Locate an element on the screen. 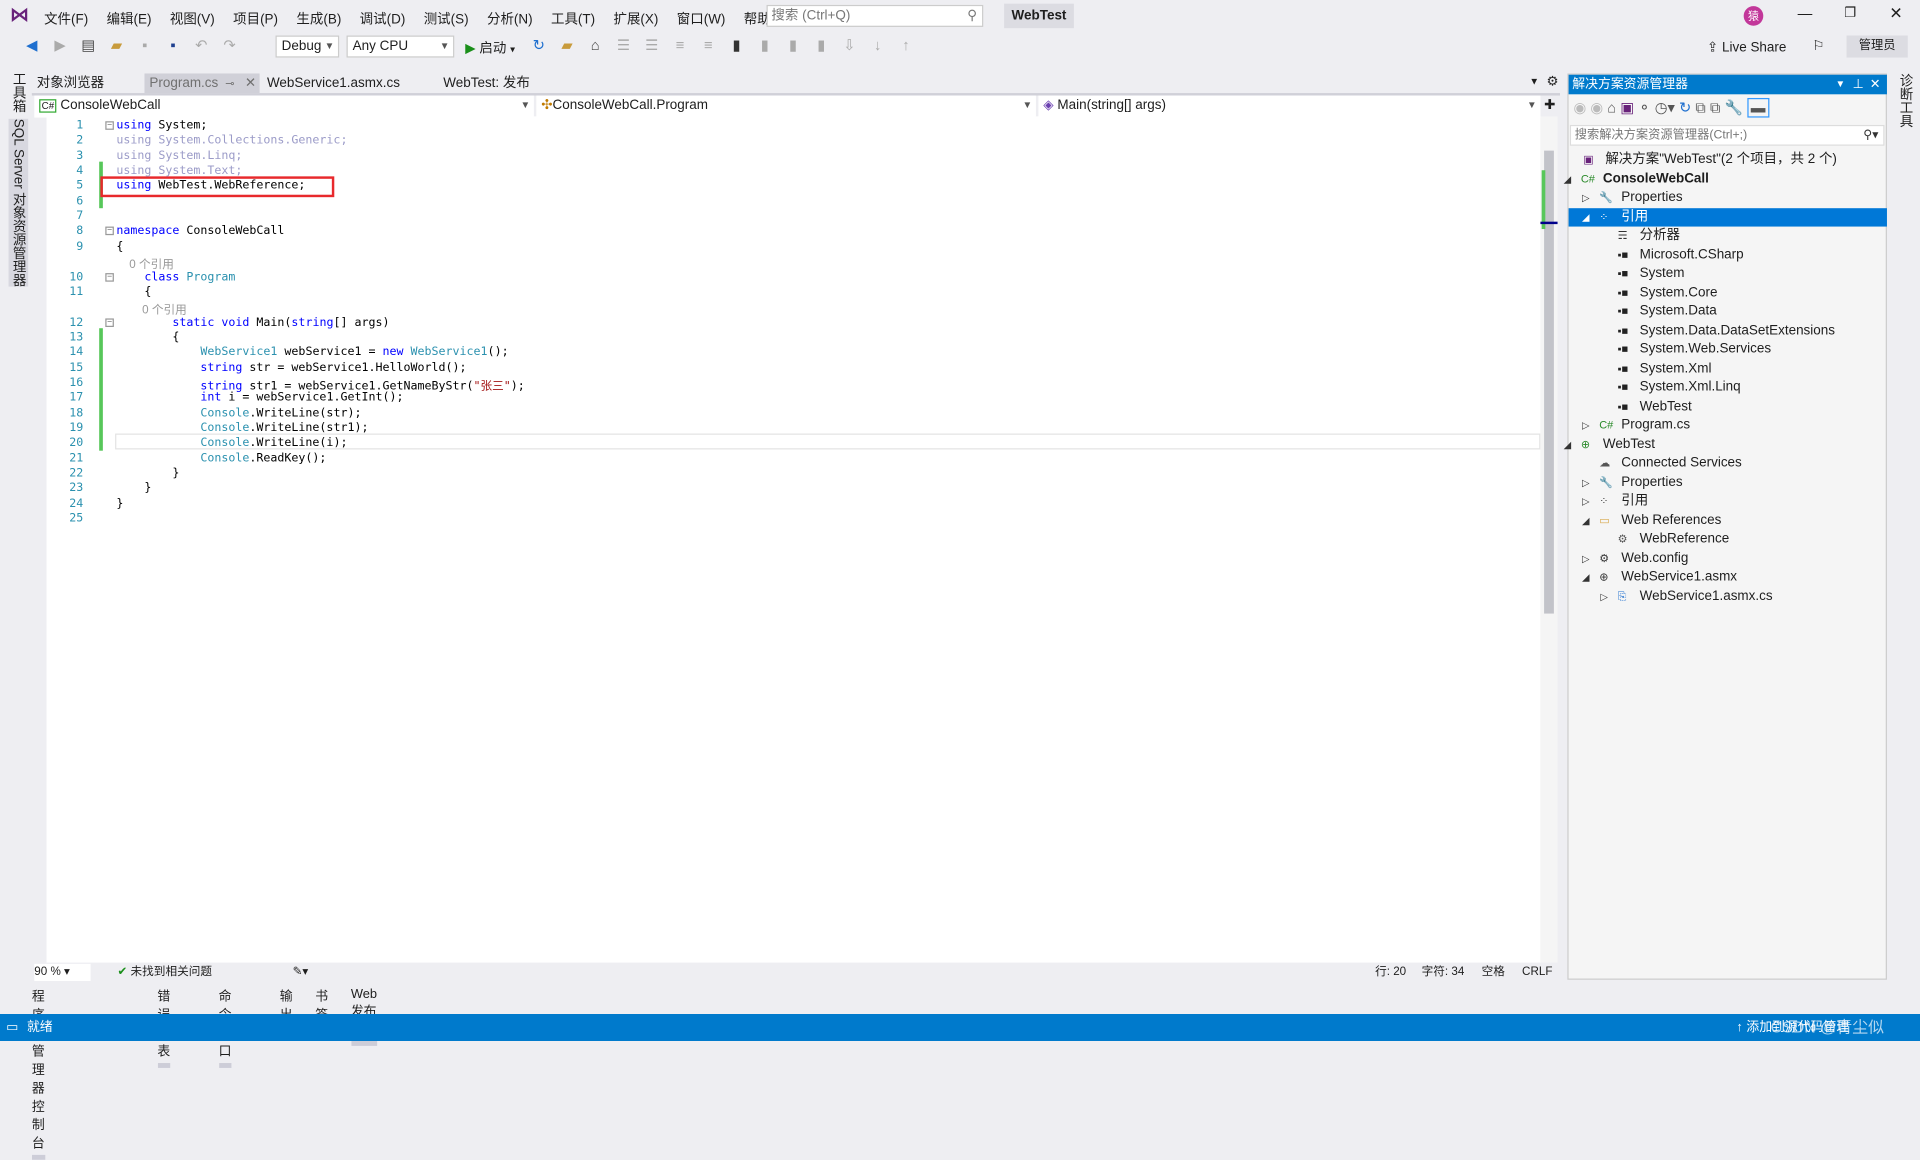  show-all-files-icon: ⧉ is located at coordinates (1715, 107).